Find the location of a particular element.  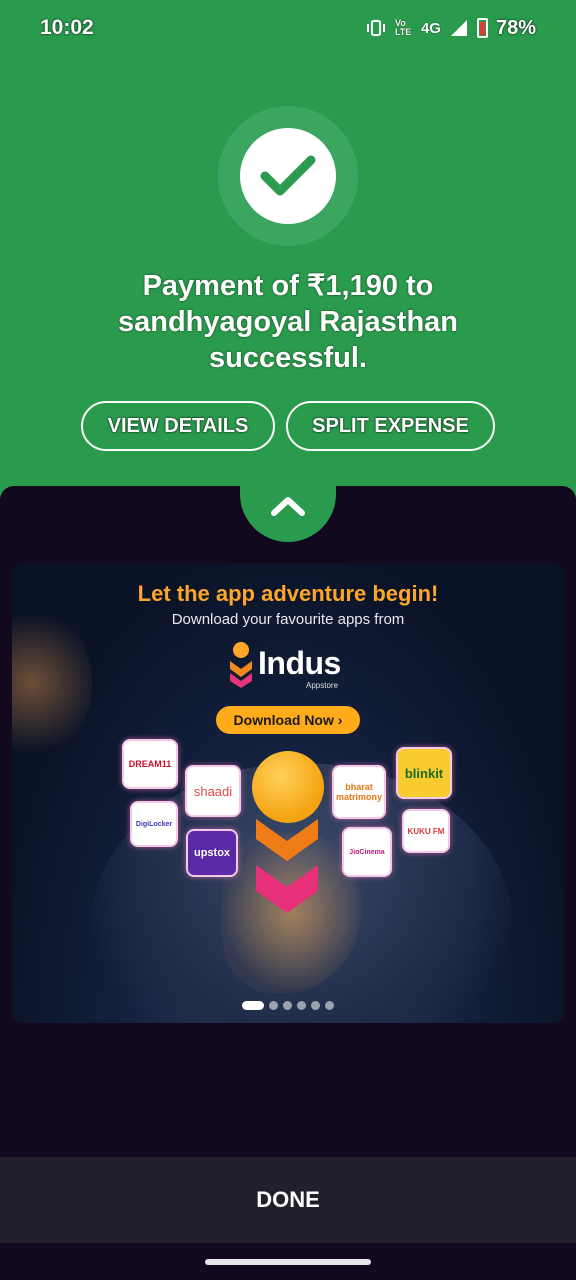

app-label: shaadi is located at coordinates (213, 791).